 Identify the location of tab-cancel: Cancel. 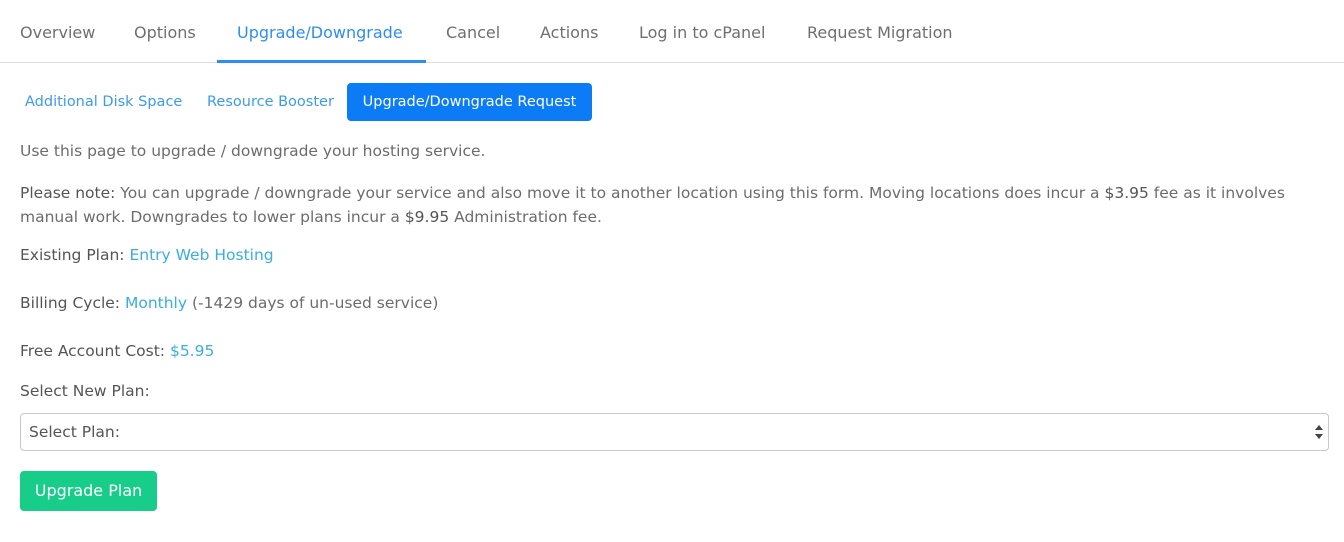
(473, 31).